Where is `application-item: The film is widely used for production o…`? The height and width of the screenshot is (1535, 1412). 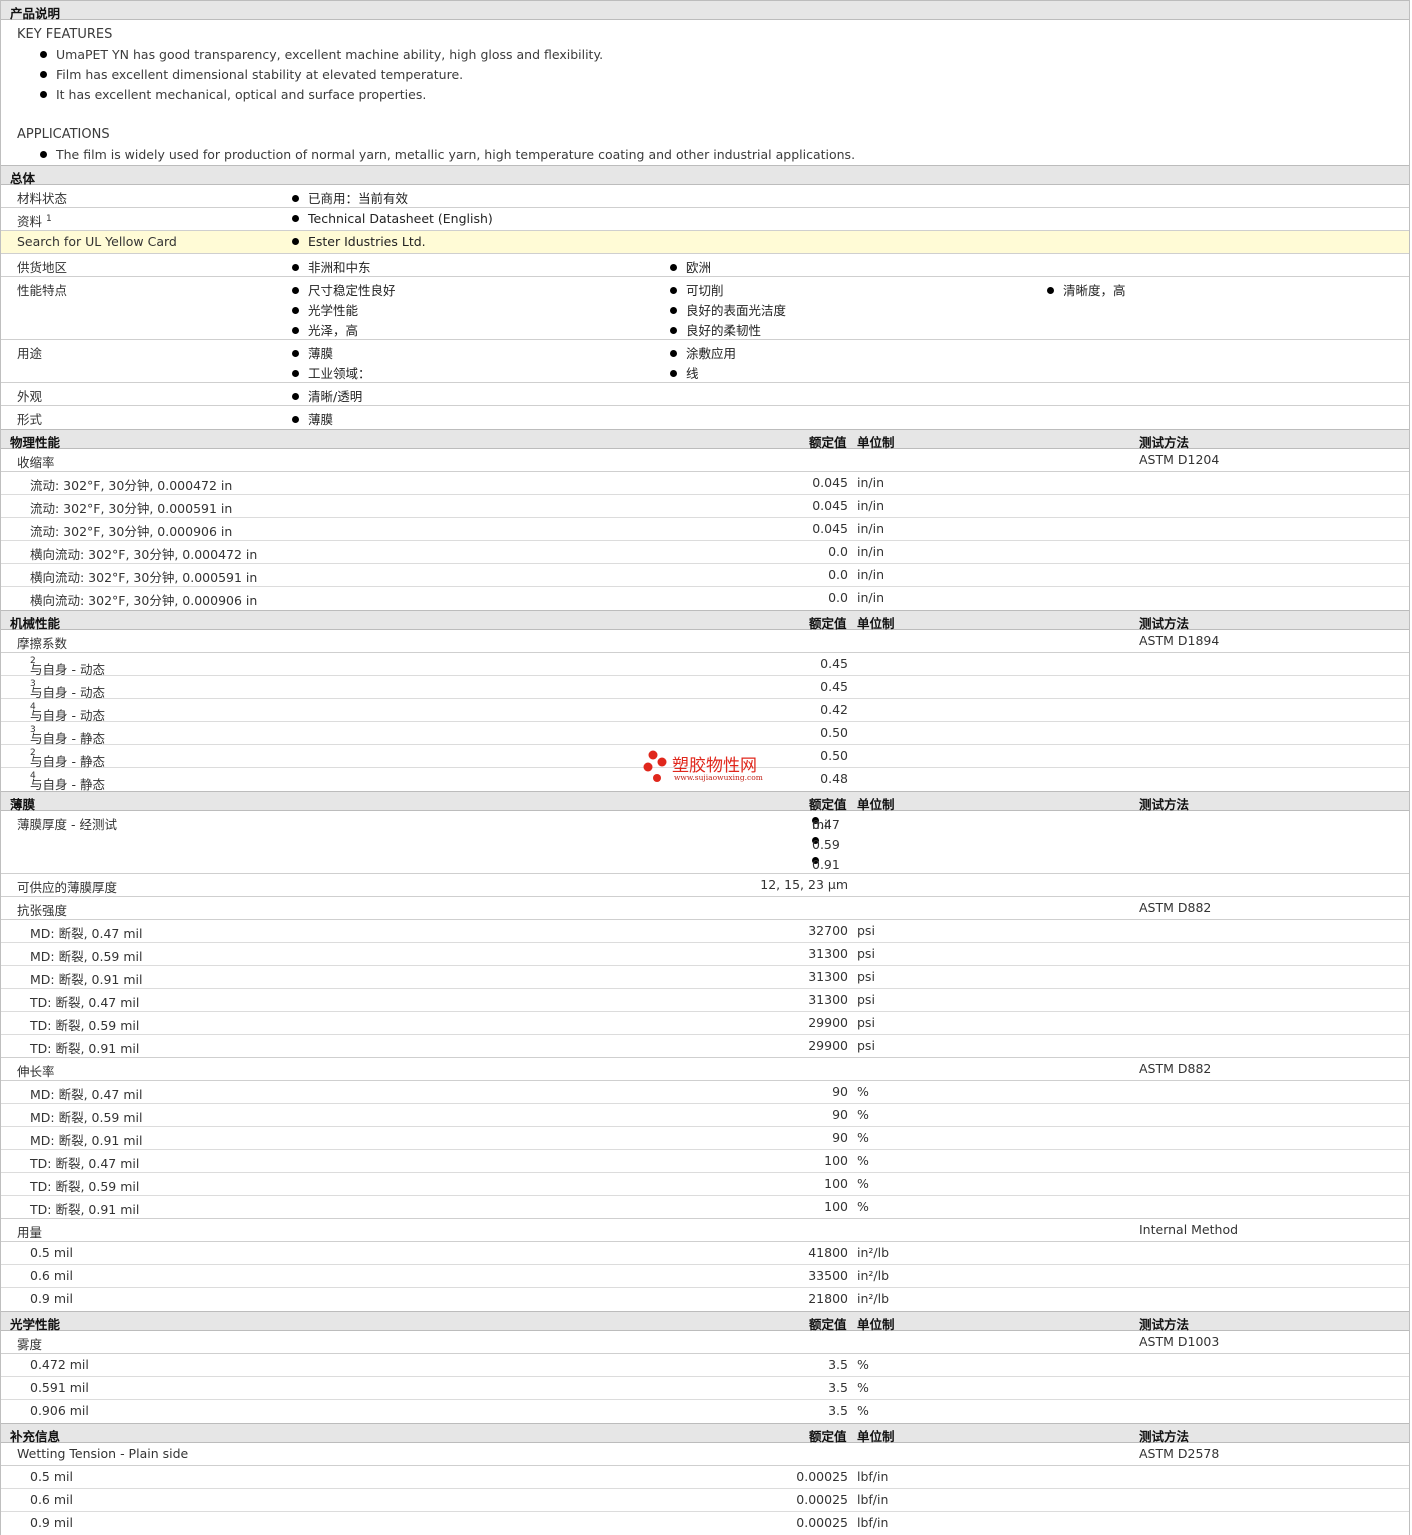
application-item: The film is widely used for production o… is located at coordinates (447, 154).